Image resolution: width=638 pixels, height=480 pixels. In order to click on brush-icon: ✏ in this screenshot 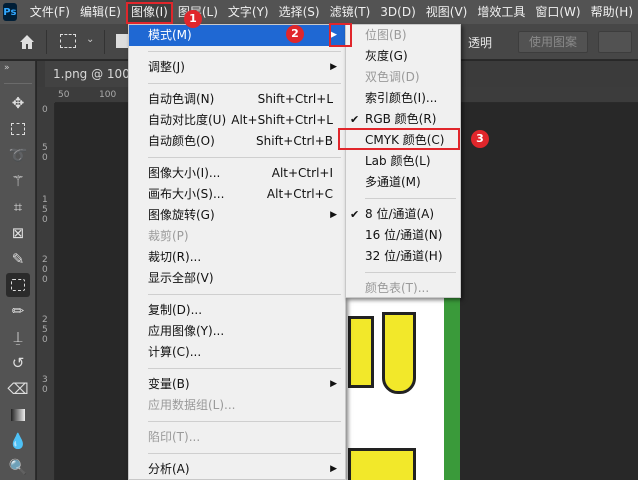, I will do `click(18, 311)`.